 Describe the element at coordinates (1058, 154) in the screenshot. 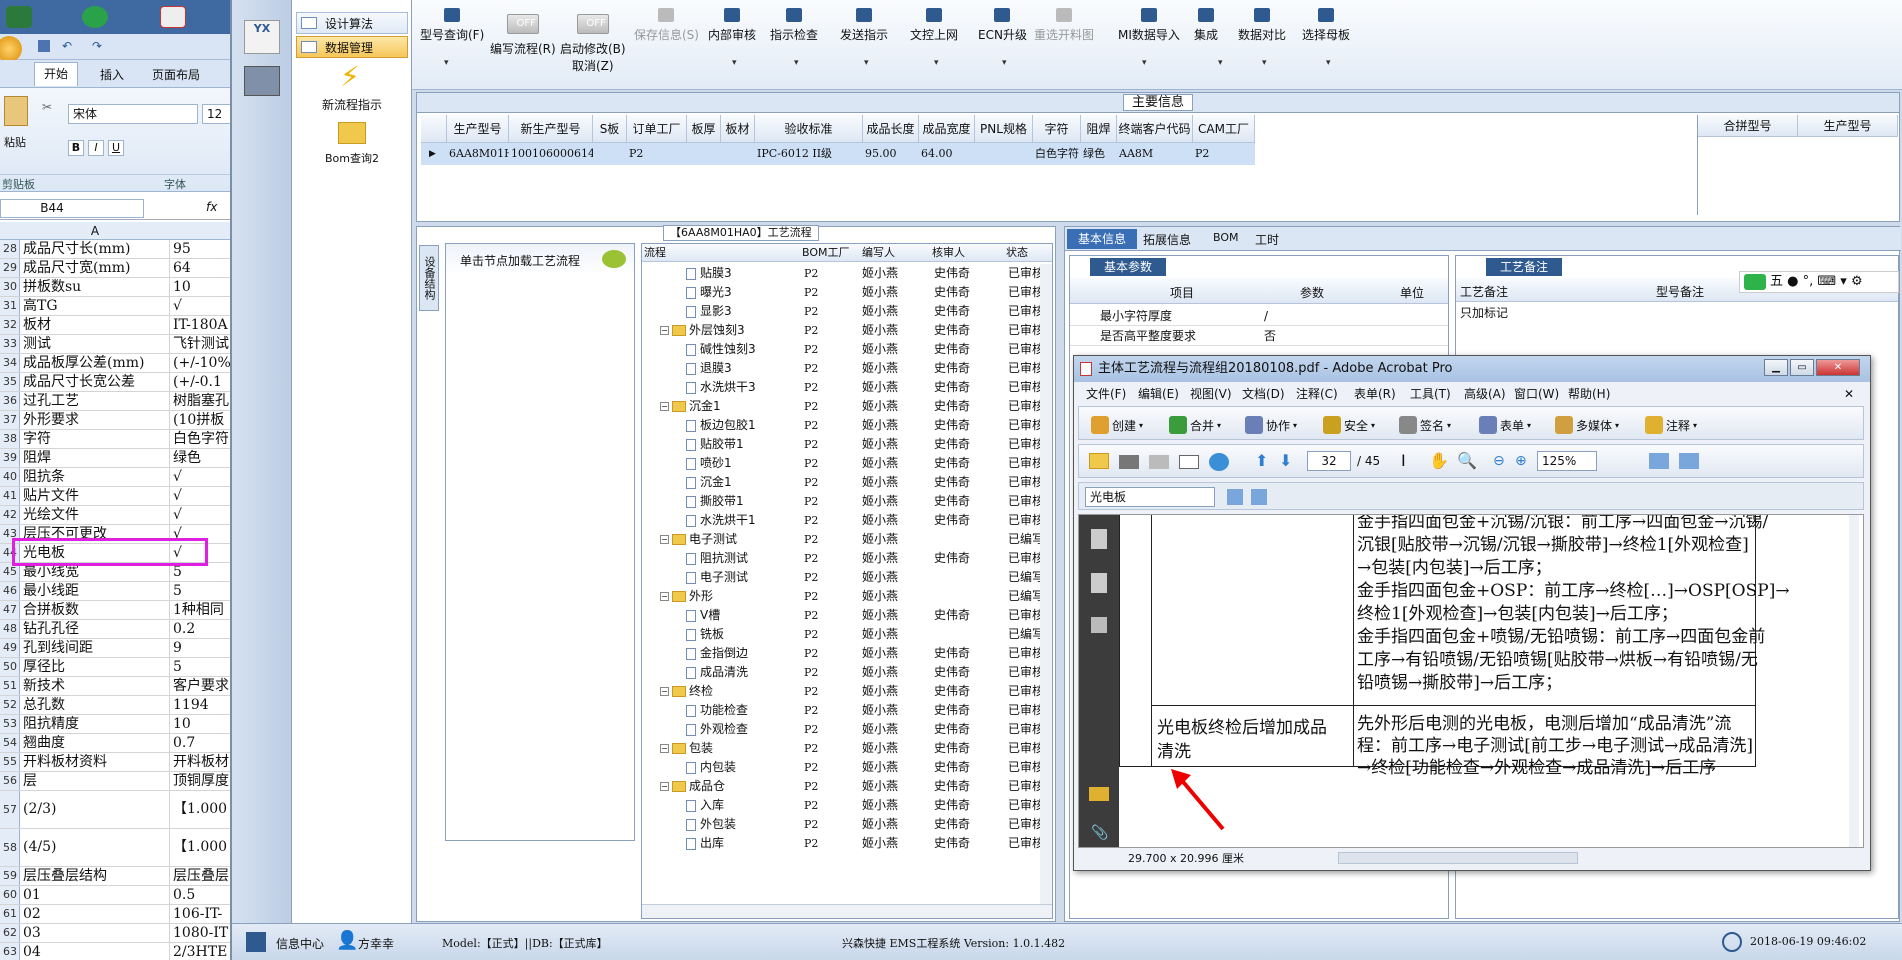

I see `cell-value: 白色字符` at that location.